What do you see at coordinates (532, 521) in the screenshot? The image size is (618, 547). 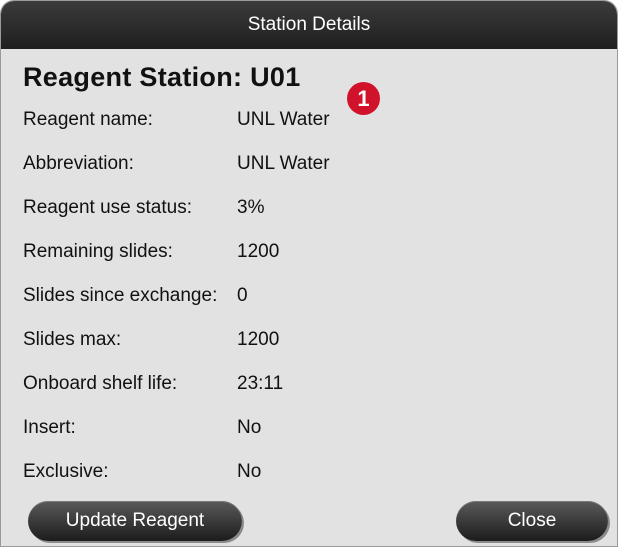 I see `close-button: Close` at bounding box center [532, 521].